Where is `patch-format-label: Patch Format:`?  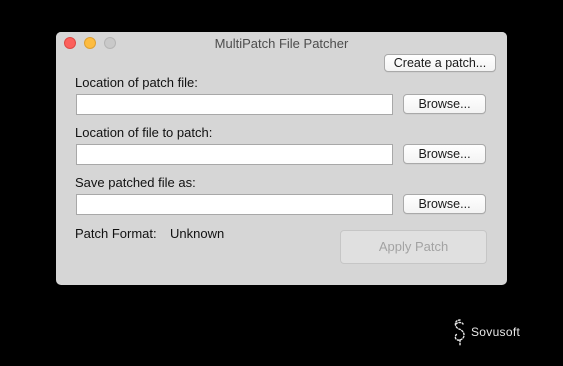
patch-format-label: Patch Format: is located at coordinates (116, 233).